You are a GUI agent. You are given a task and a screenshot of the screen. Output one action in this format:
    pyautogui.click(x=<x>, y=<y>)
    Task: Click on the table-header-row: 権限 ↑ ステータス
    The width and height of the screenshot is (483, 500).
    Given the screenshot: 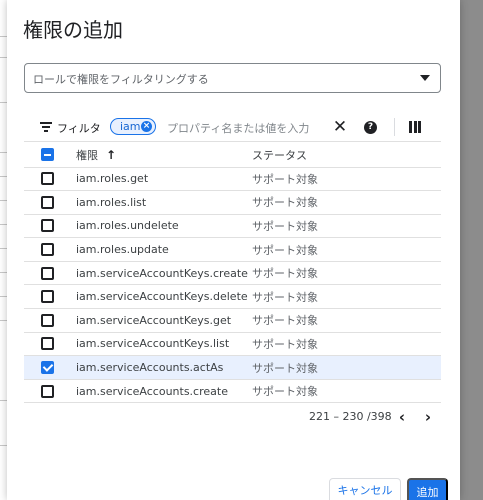 What is the action you would take?
    pyautogui.click(x=232, y=155)
    